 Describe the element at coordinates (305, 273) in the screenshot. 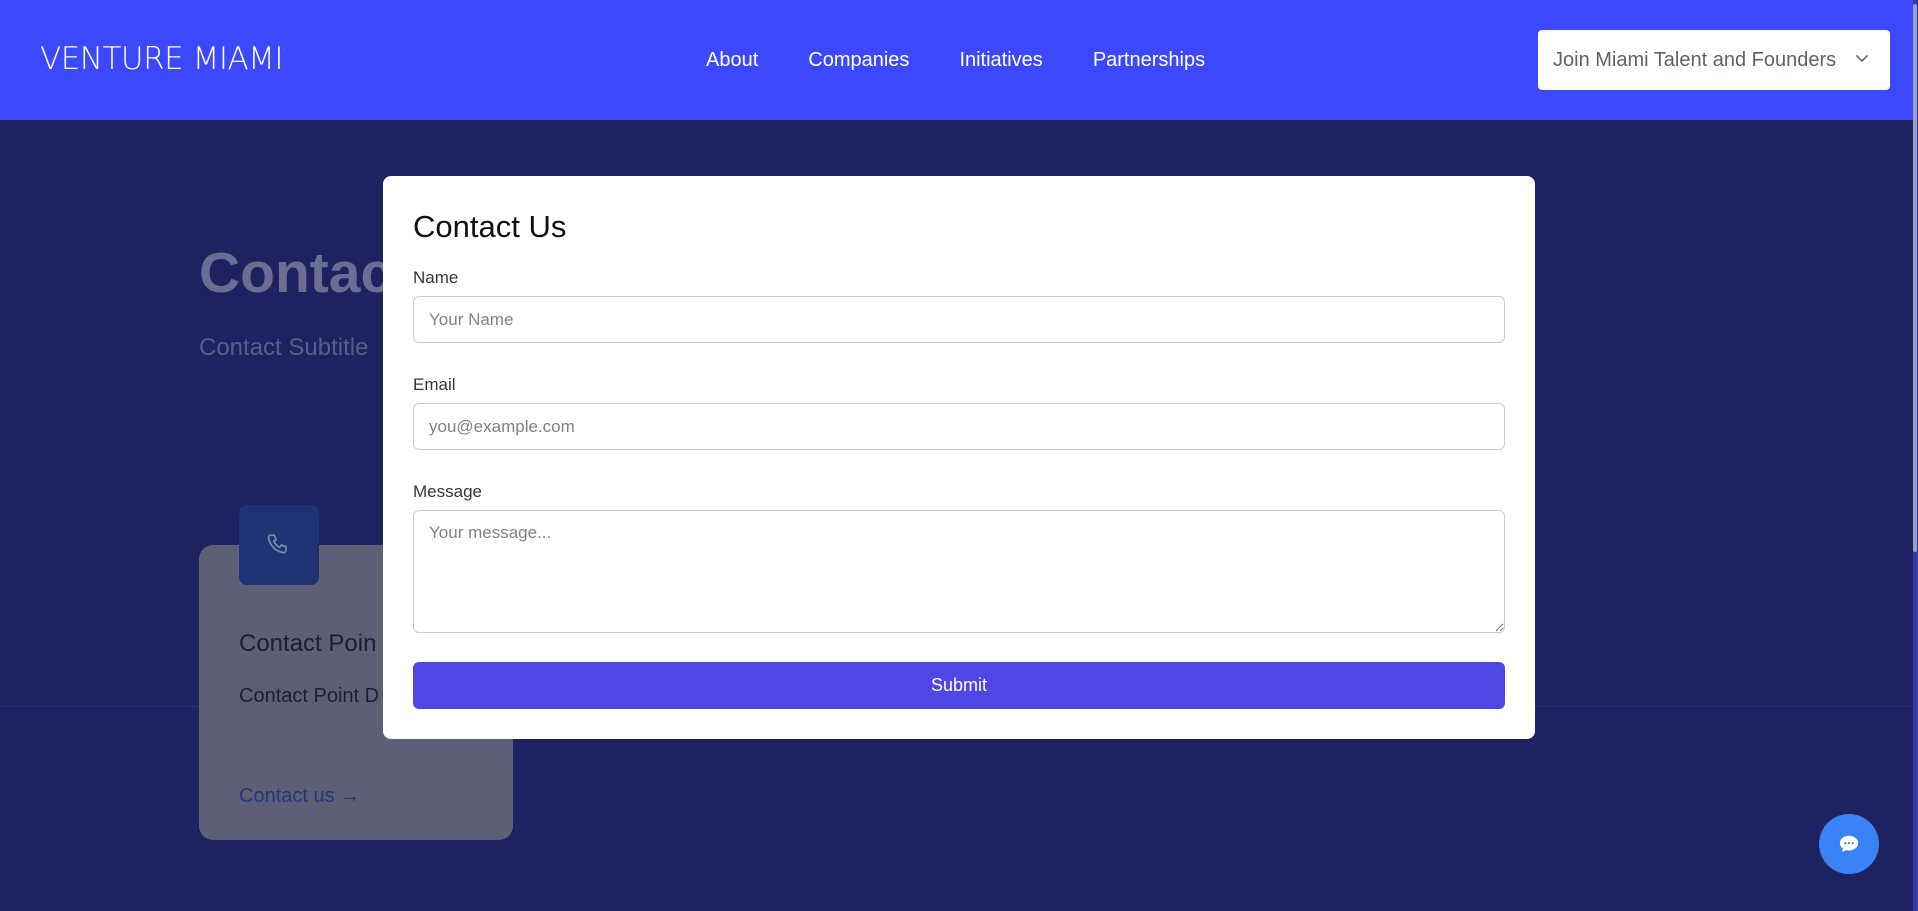

I see `page-title: Contact` at that location.